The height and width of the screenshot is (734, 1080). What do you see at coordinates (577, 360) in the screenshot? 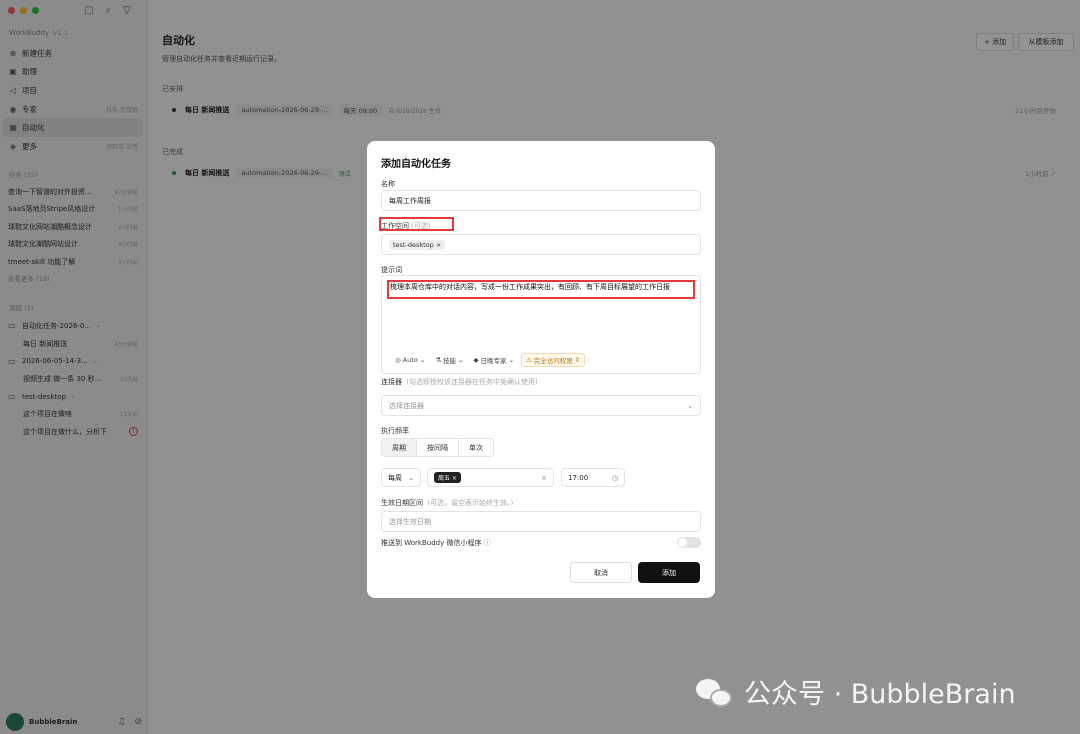
I see `updown-icon: ⇕` at bounding box center [577, 360].